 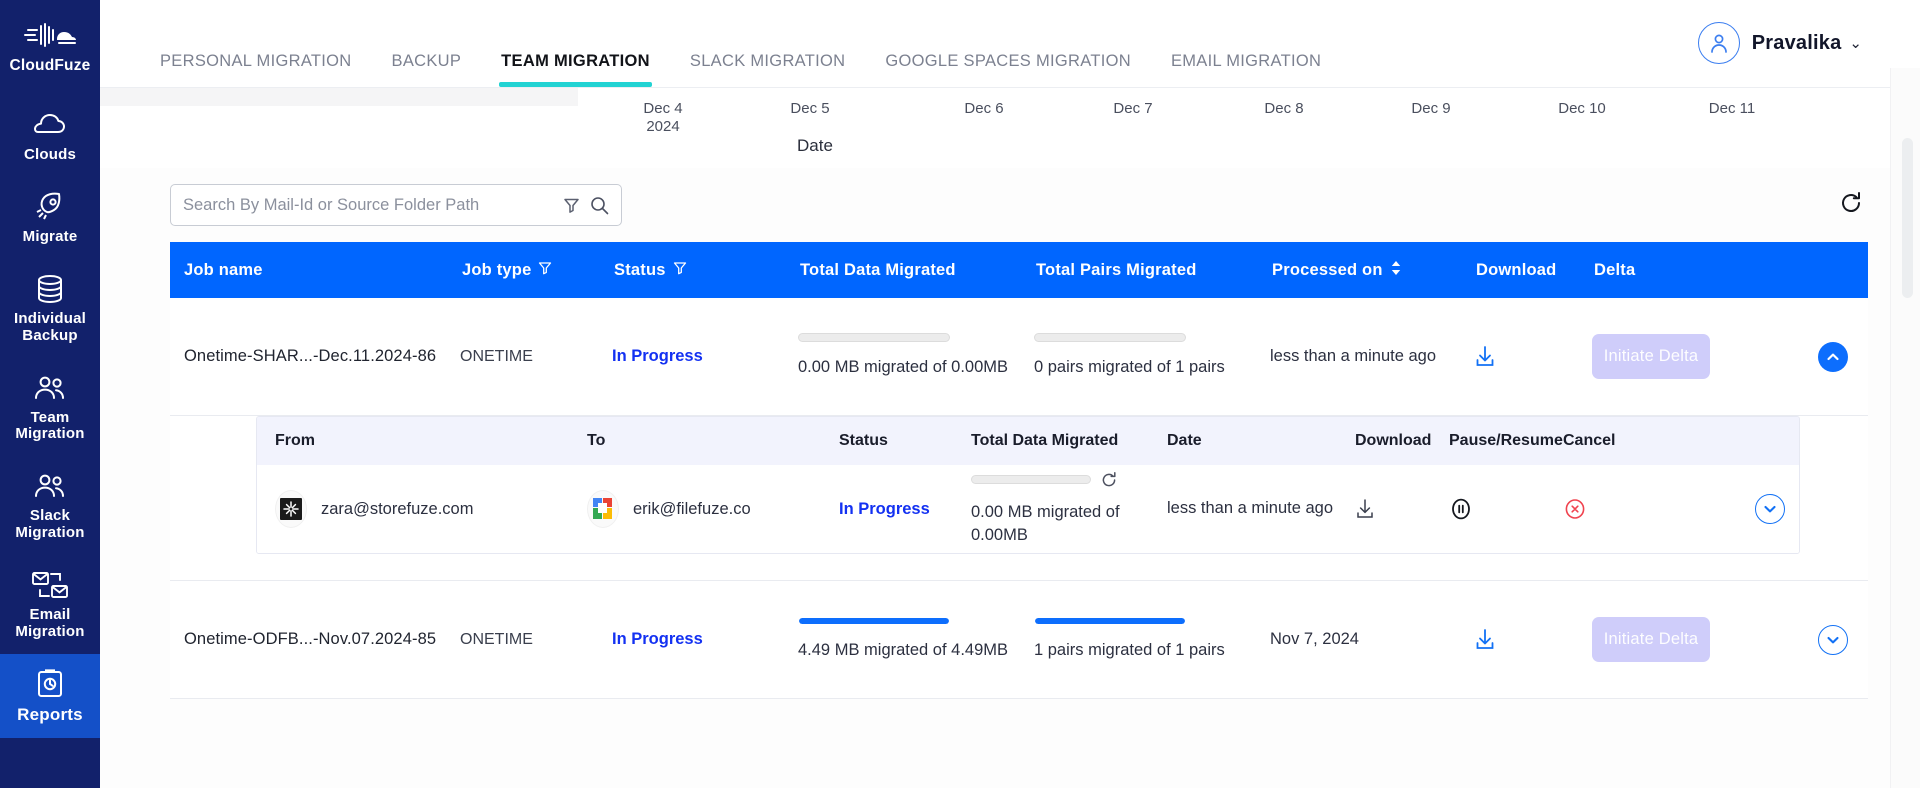 I want to click on x-tick: Dec 9, so click(x=1431, y=109).